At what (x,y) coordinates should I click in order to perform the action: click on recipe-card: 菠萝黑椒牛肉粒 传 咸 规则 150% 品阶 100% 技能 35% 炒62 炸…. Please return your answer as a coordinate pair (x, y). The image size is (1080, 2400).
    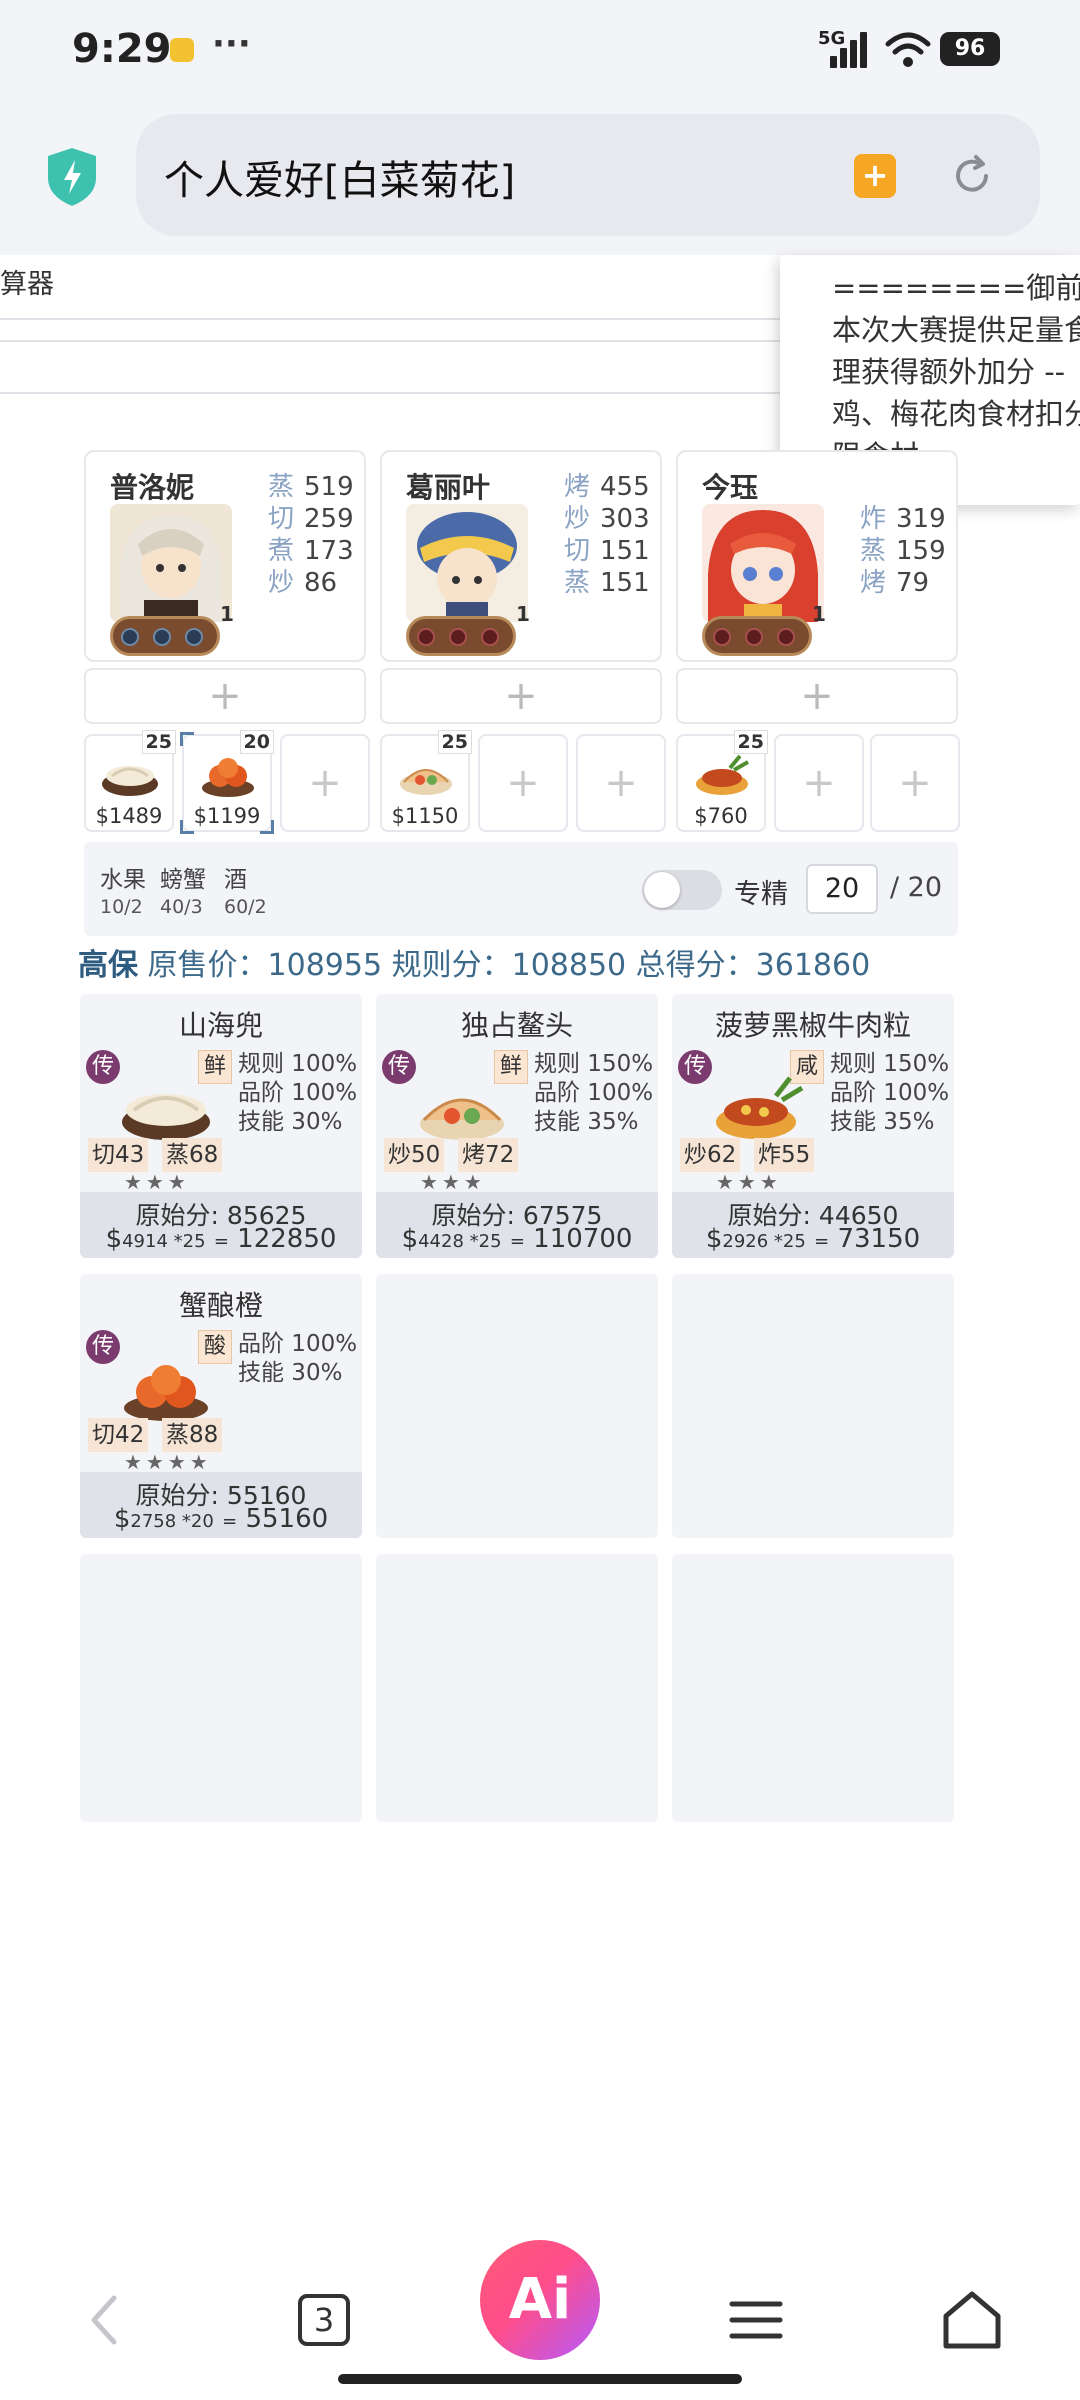
    Looking at the image, I should click on (813, 1126).